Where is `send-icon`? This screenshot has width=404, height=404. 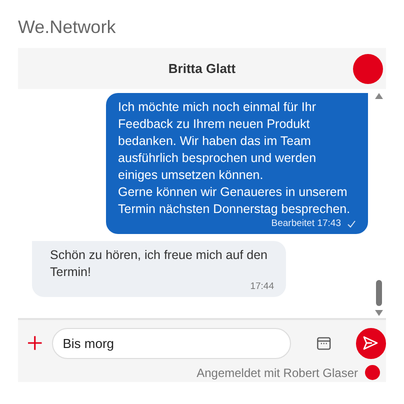 send-icon is located at coordinates (370, 343).